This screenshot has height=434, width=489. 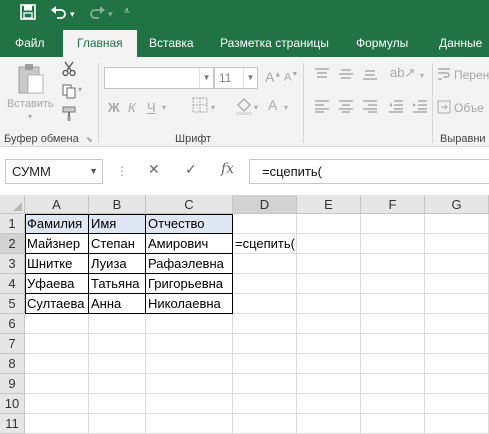 What do you see at coordinates (132, 107) in the screenshot?
I see `italic-button: К` at bounding box center [132, 107].